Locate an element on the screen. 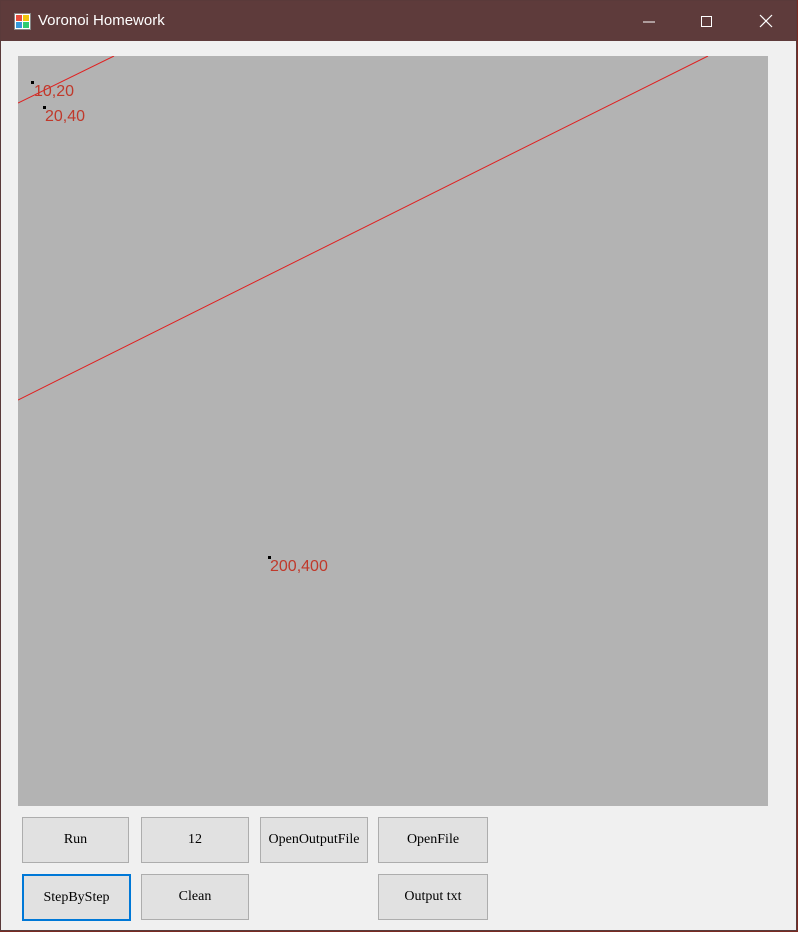 The image size is (798, 932). point-label: 10,20 is located at coordinates (54, 91).